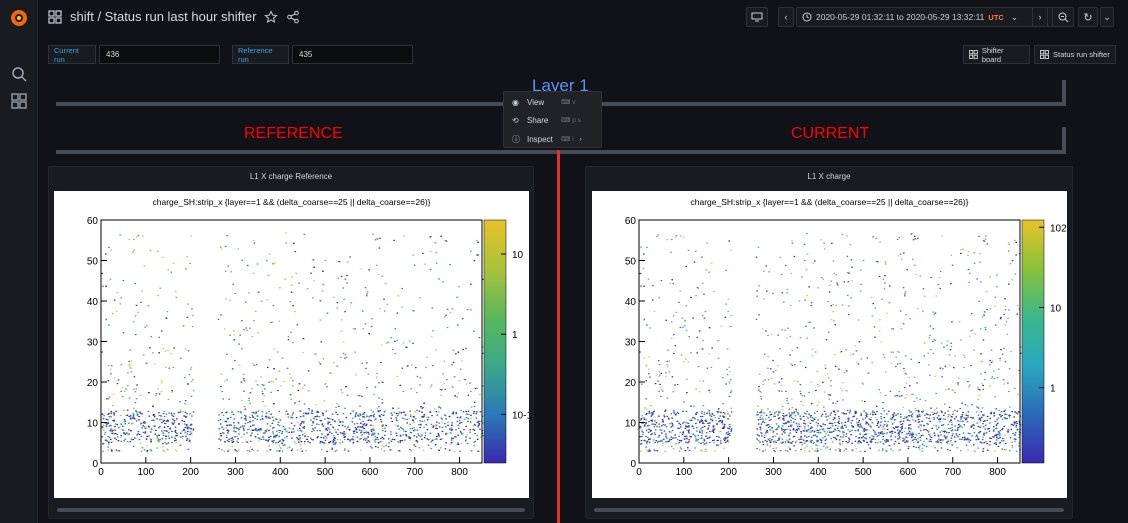  What do you see at coordinates (19, 18) in the screenshot?
I see `grafana-logo-icon` at bounding box center [19, 18].